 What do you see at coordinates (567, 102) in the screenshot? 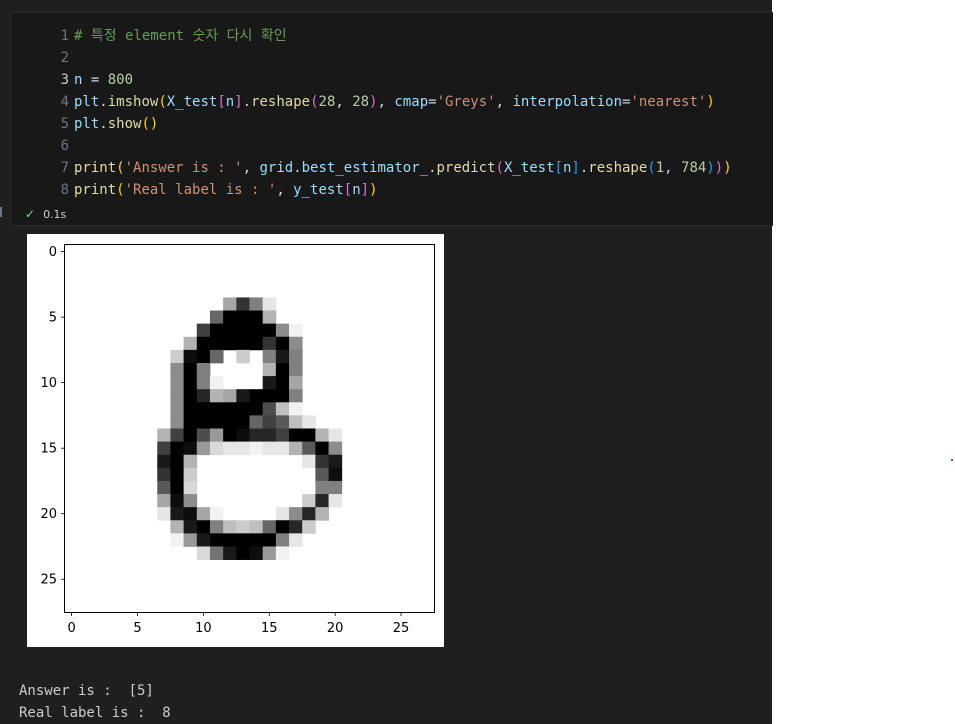
I see `code-token: interpolation` at bounding box center [567, 102].